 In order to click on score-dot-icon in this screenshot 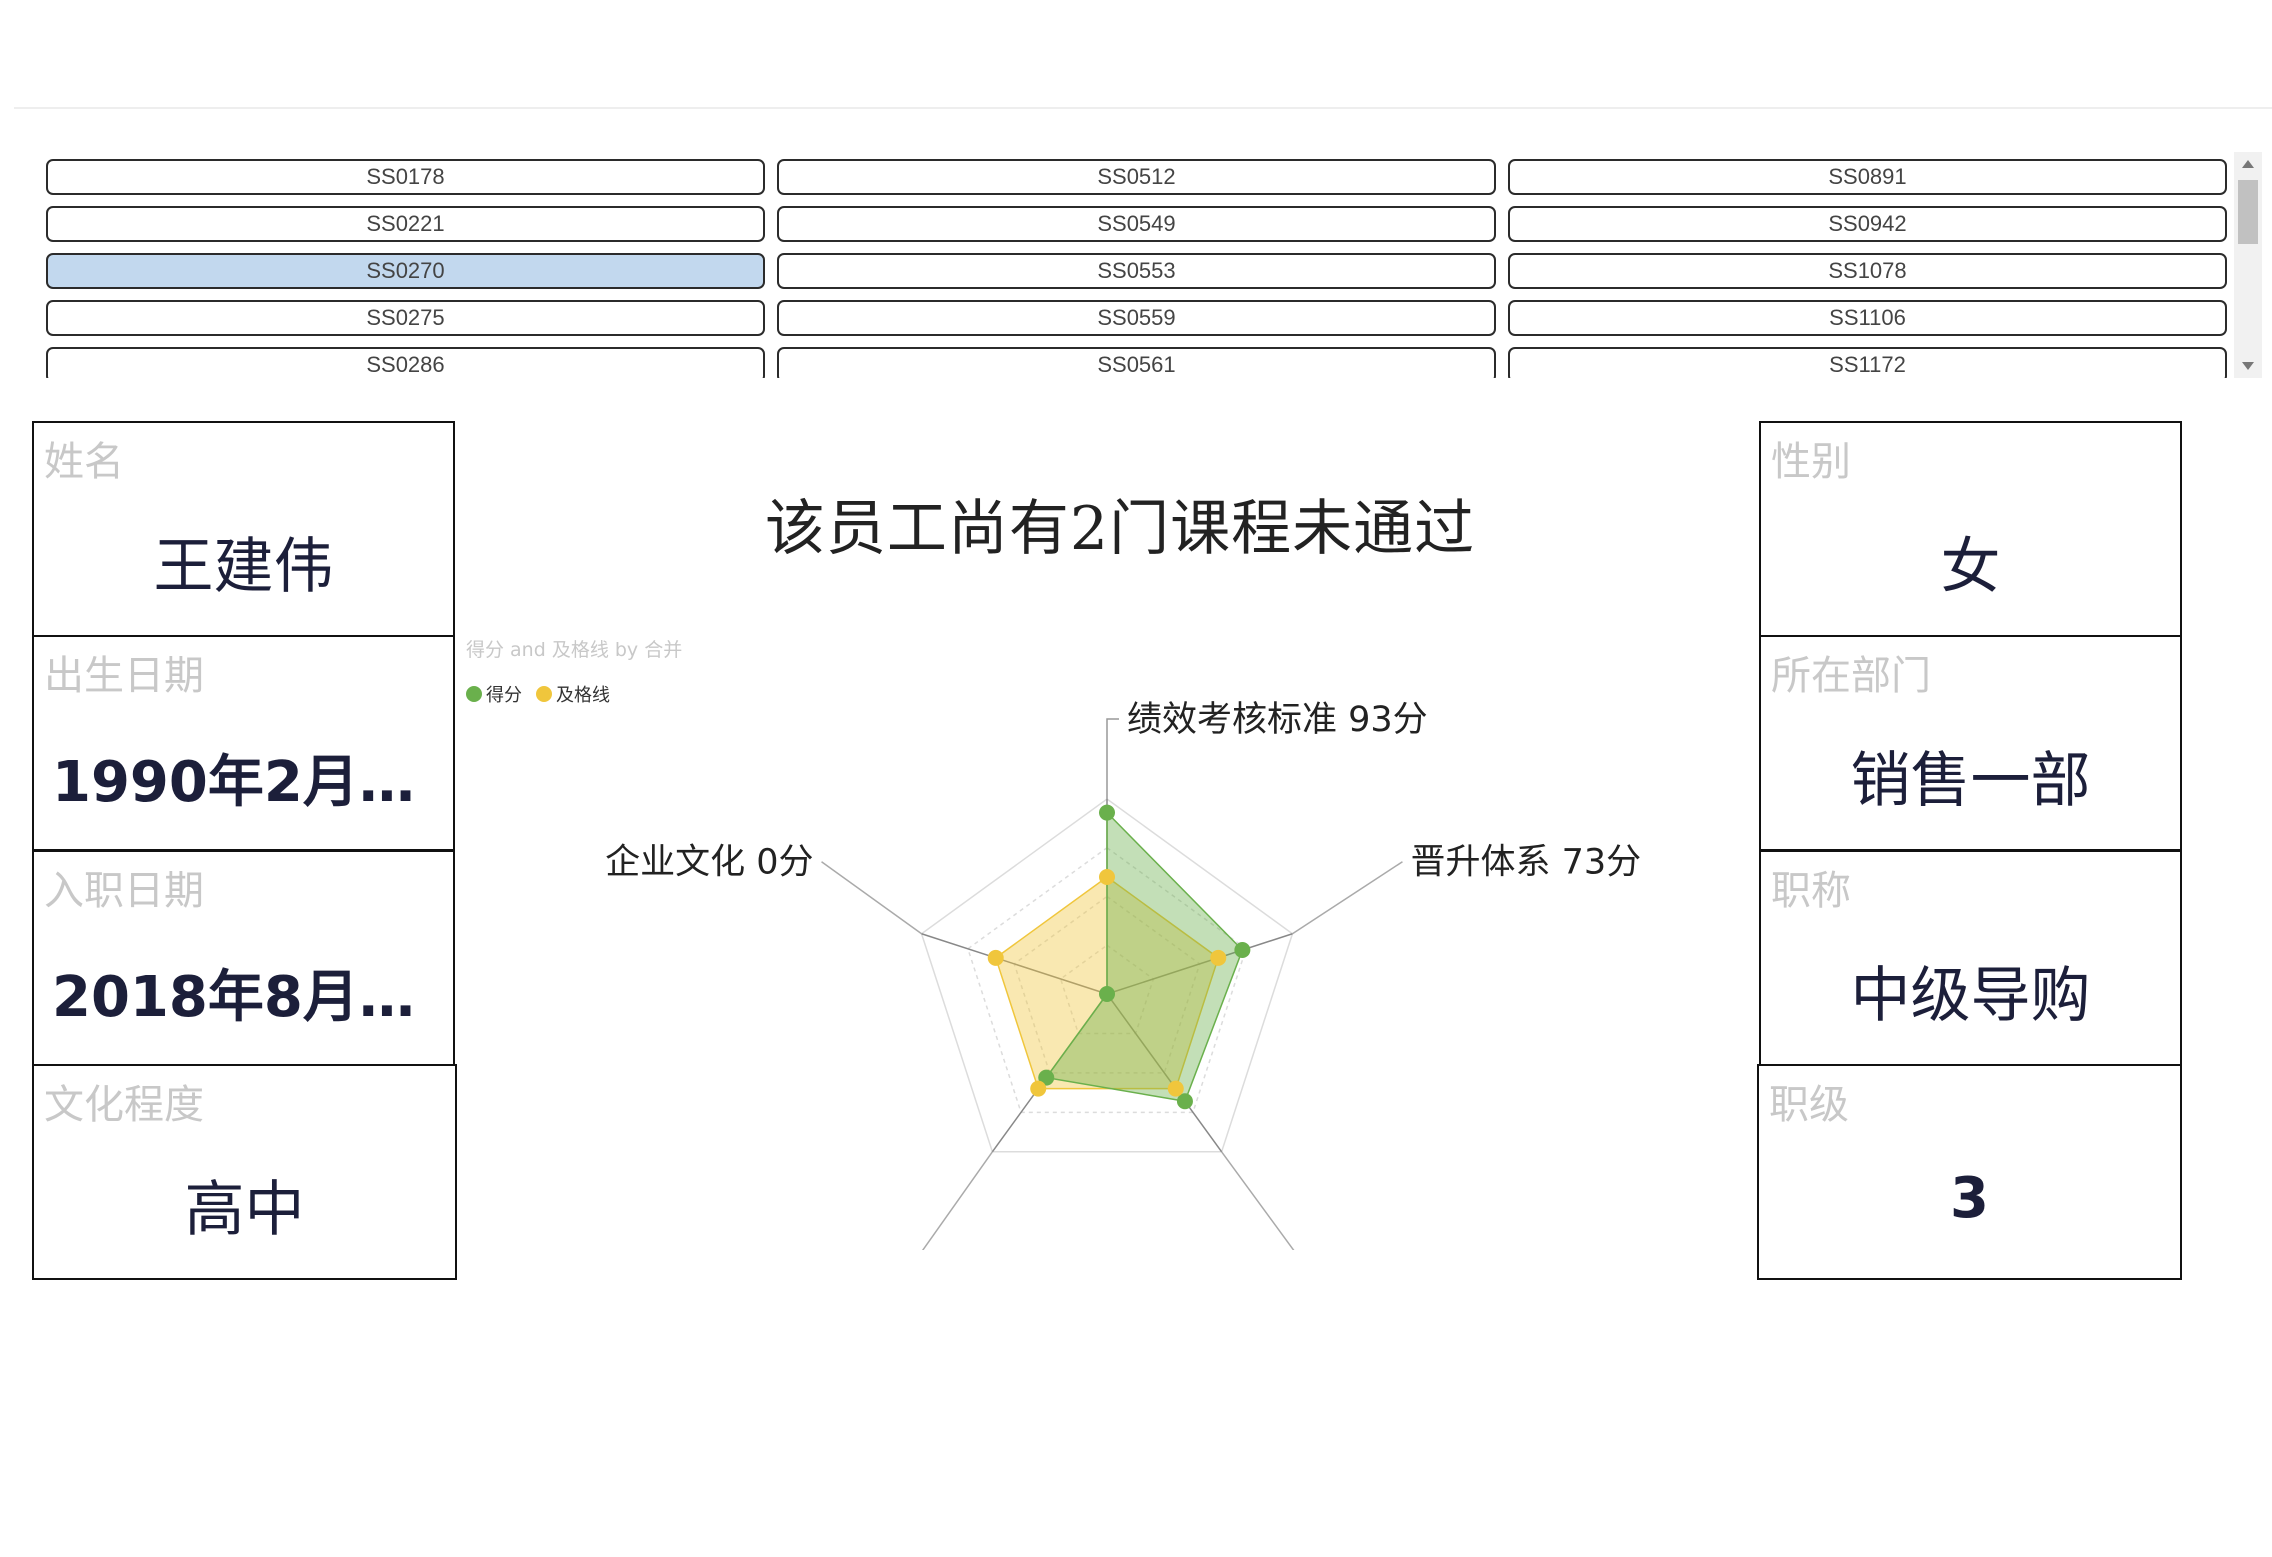, I will do `click(474, 694)`.